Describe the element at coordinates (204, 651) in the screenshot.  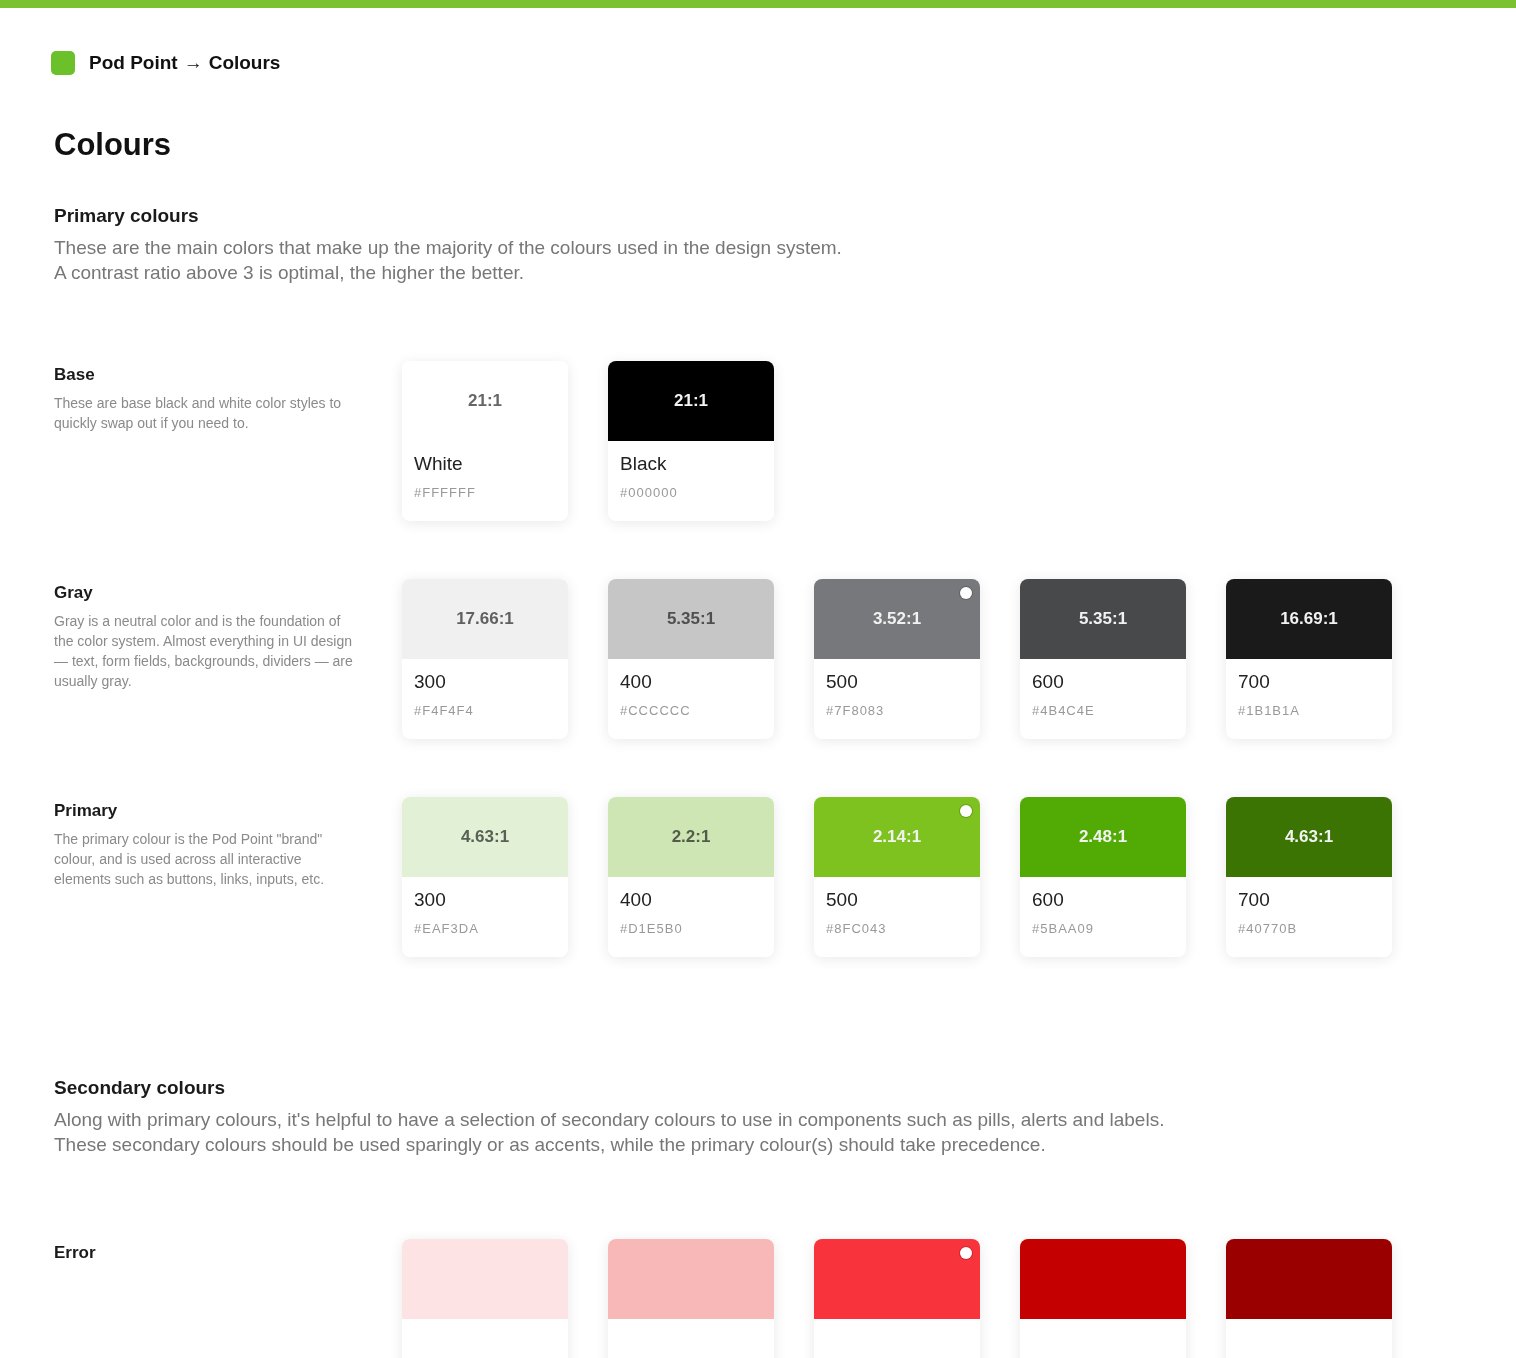
I see `group-description: Gray is a neutral color and is the foundation of the color system. Almost everything in UI design — text, form fields, backgrounds, dividers — are usually gray.` at that location.